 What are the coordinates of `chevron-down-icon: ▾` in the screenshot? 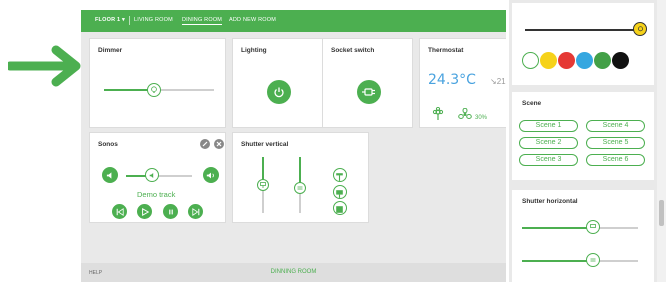 It's located at (123, 20).